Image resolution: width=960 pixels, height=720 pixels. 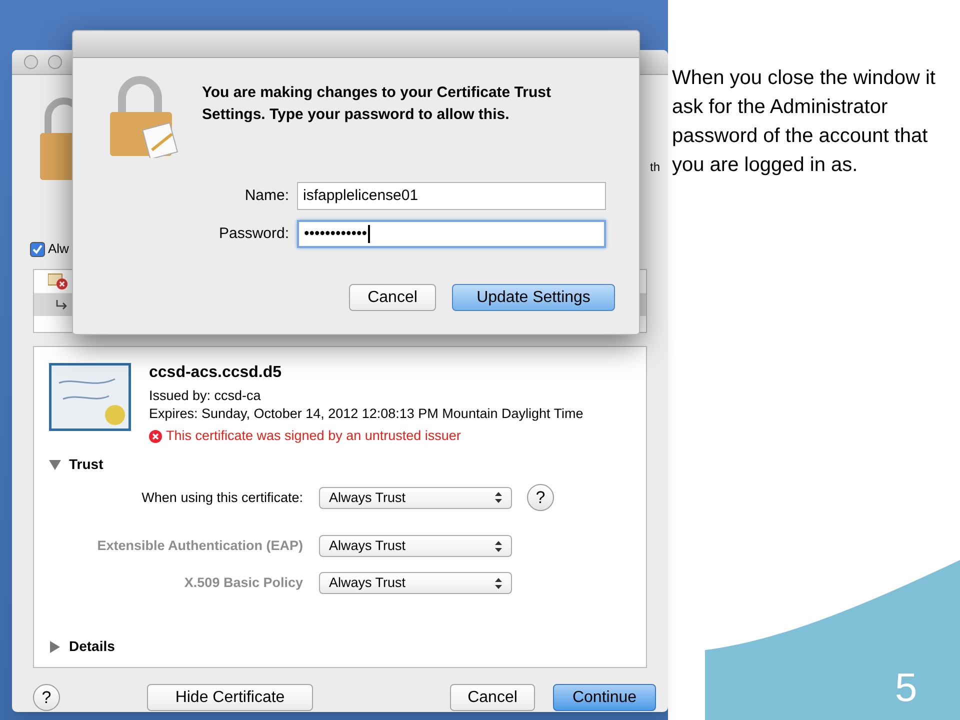 I want to click on input-field: isfapplelicense01, so click(x=451, y=196).